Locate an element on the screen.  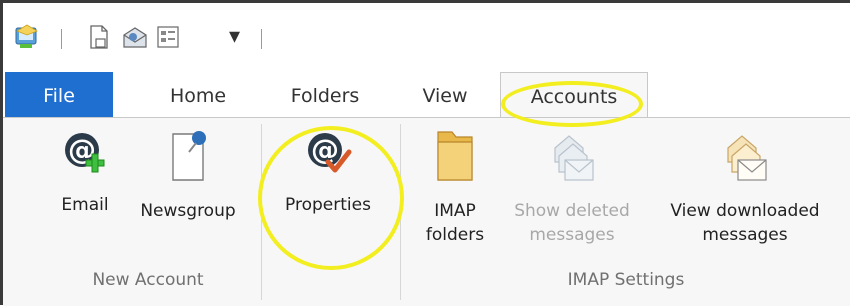
show-deleted-label-line2: messages is located at coordinates (572, 235).